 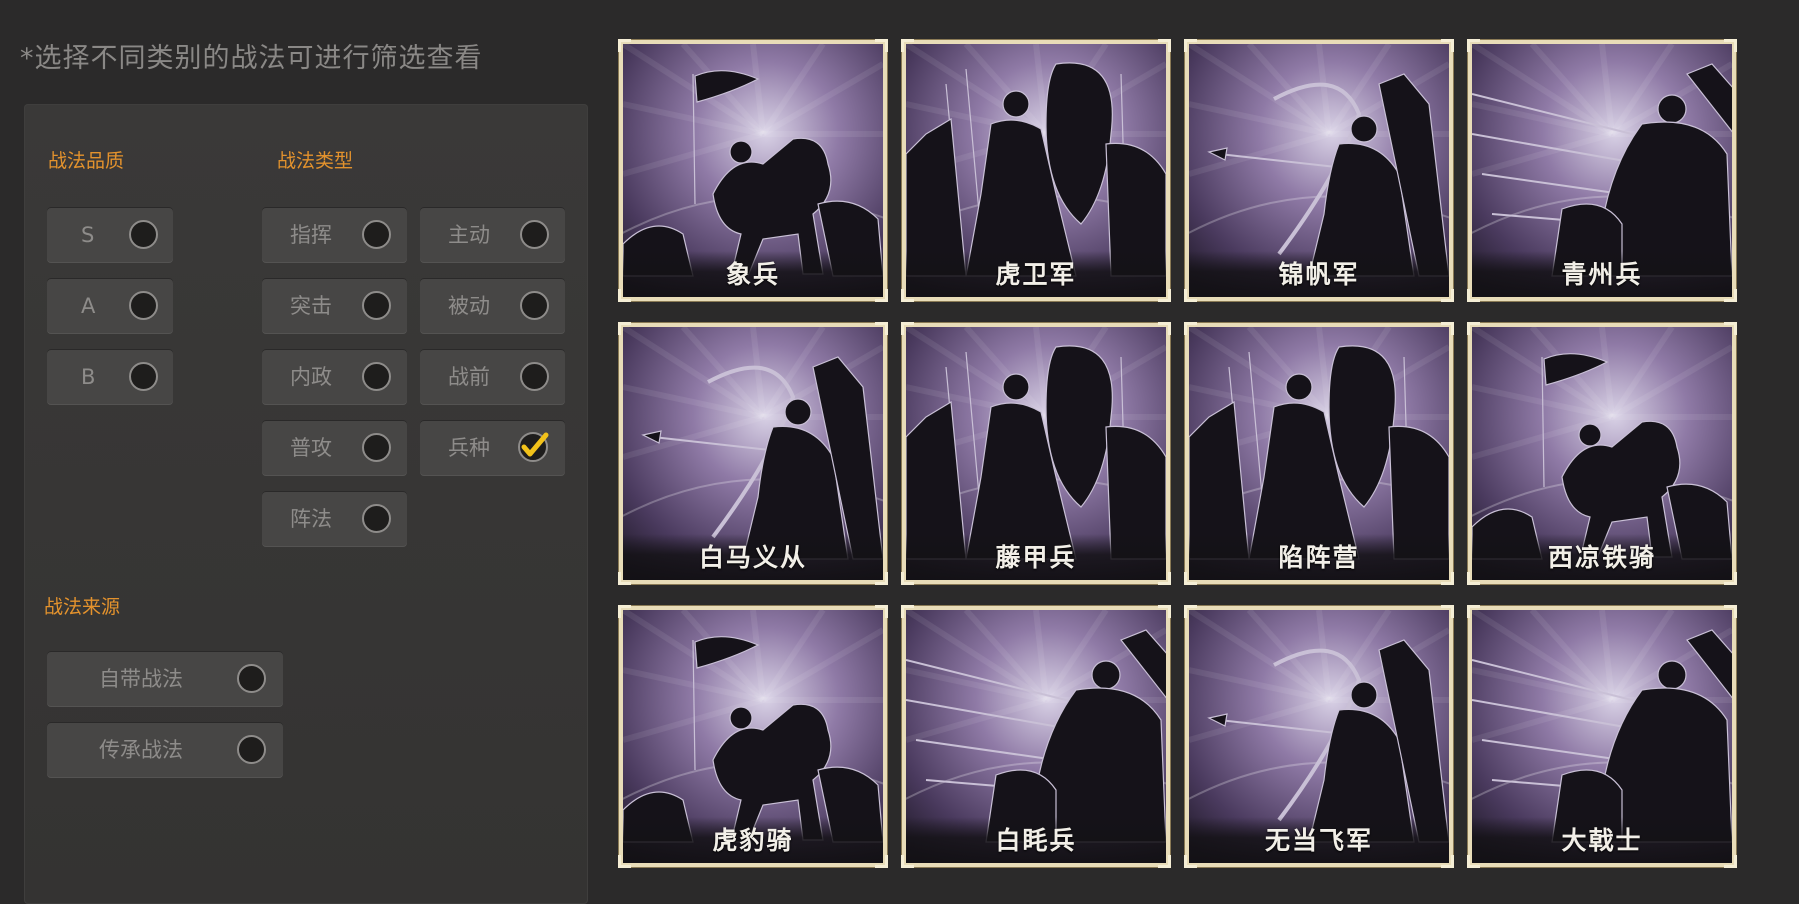 What do you see at coordinates (88, 235) in the screenshot?
I see `filter-option-label: S` at bounding box center [88, 235].